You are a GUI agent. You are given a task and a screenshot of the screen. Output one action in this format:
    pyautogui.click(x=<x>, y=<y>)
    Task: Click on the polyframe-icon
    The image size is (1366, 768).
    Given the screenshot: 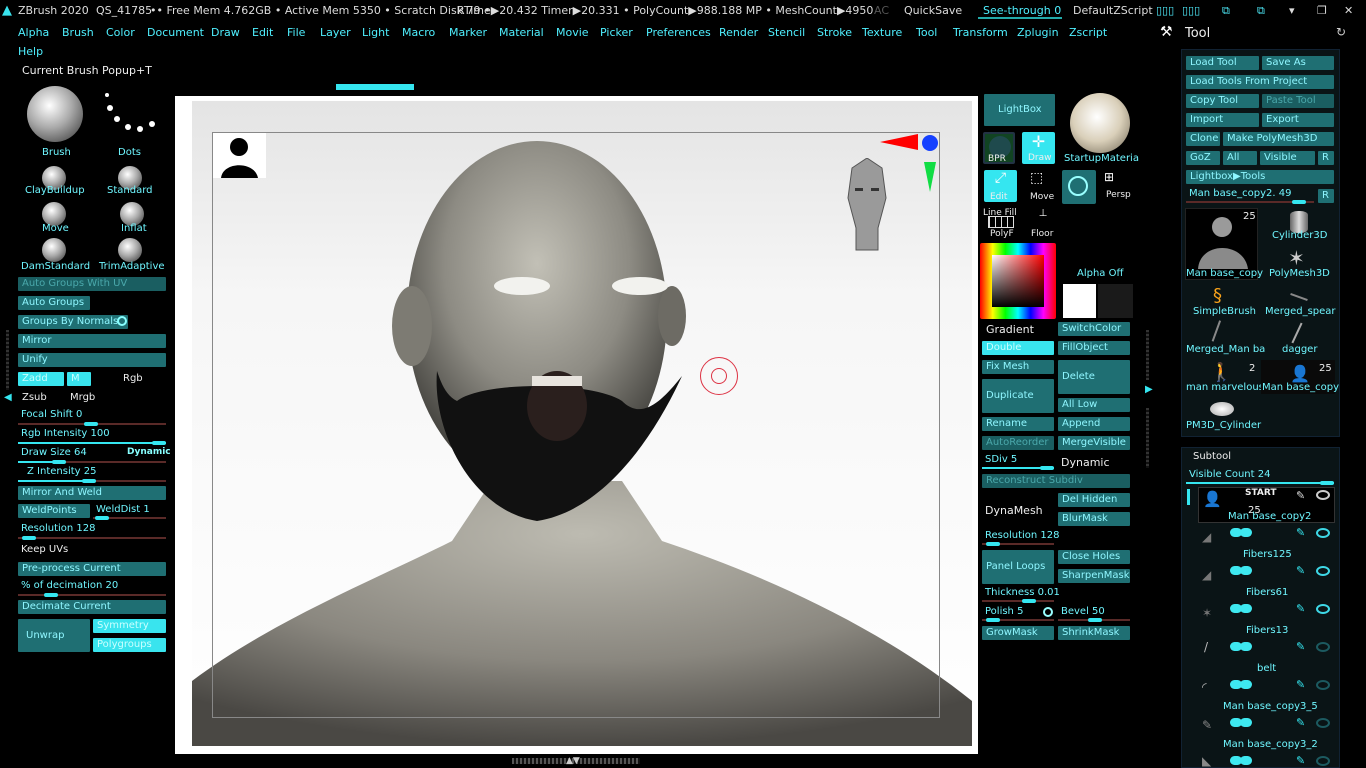 What is the action you would take?
    pyautogui.click(x=1001, y=222)
    